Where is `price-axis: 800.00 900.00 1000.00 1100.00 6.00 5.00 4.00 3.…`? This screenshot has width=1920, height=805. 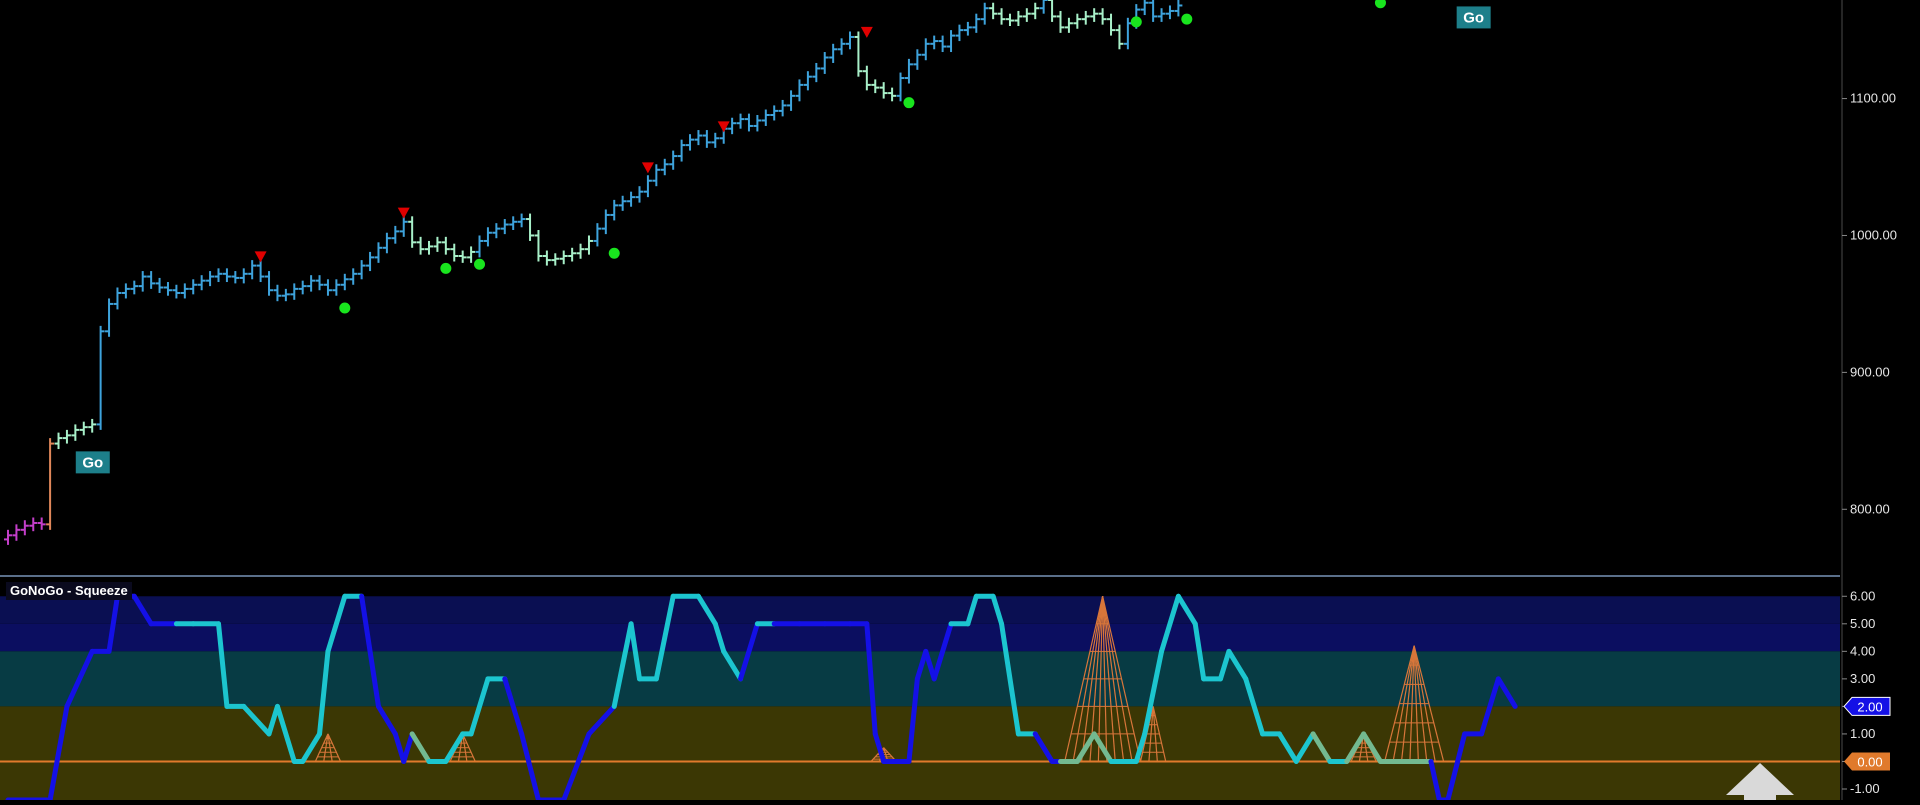 price-axis: 800.00 900.00 1000.00 1100.00 6.00 5.00 4.00 3.… is located at coordinates (1880, 400).